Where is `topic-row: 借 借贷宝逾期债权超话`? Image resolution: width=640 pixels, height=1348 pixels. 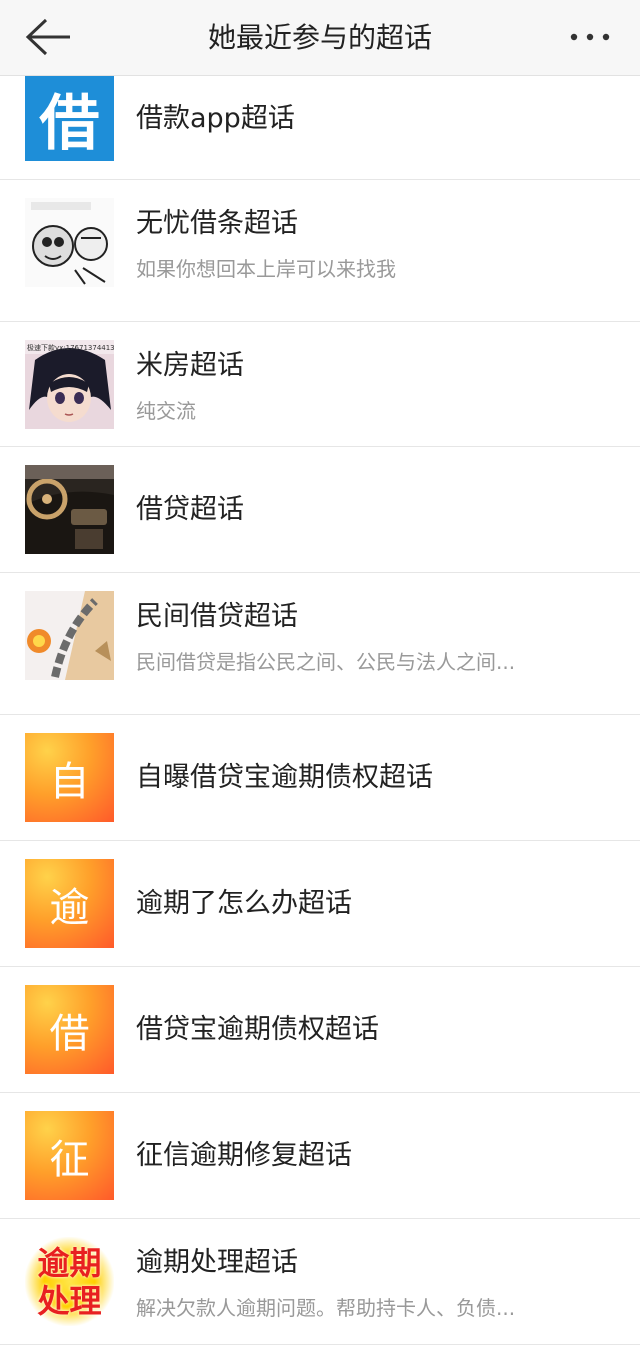 topic-row: 借 借贷宝逾期债权超话 is located at coordinates (320, 1030).